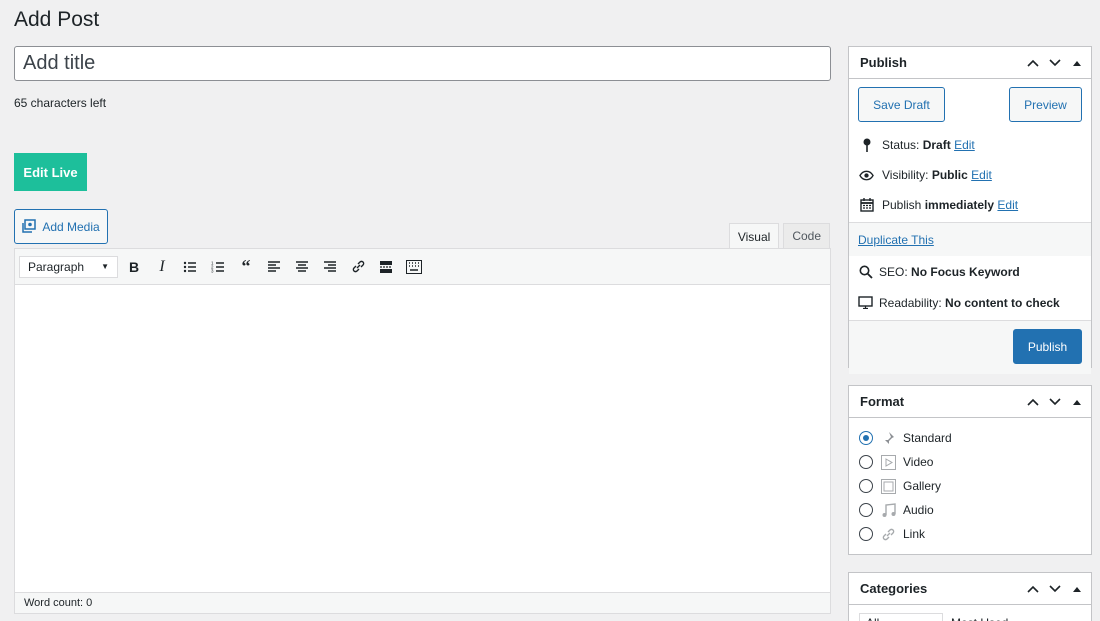 This screenshot has height=621, width=1100. What do you see at coordinates (56, 266) in the screenshot?
I see `format-select-value: Paragraph` at bounding box center [56, 266].